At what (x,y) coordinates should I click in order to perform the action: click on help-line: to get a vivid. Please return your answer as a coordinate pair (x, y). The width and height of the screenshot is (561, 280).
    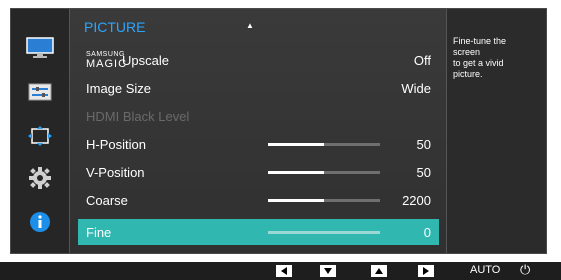
    Looking at the image, I should click on (478, 63).